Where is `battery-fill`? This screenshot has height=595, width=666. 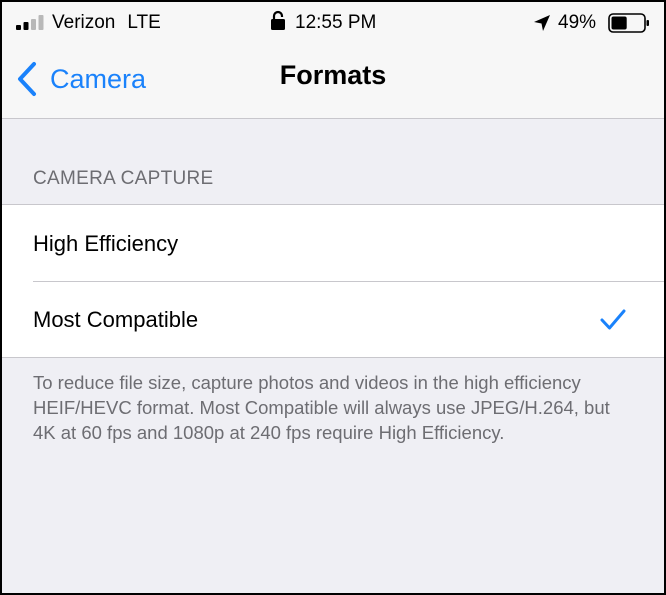 battery-fill is located at coordinates (619, 23).